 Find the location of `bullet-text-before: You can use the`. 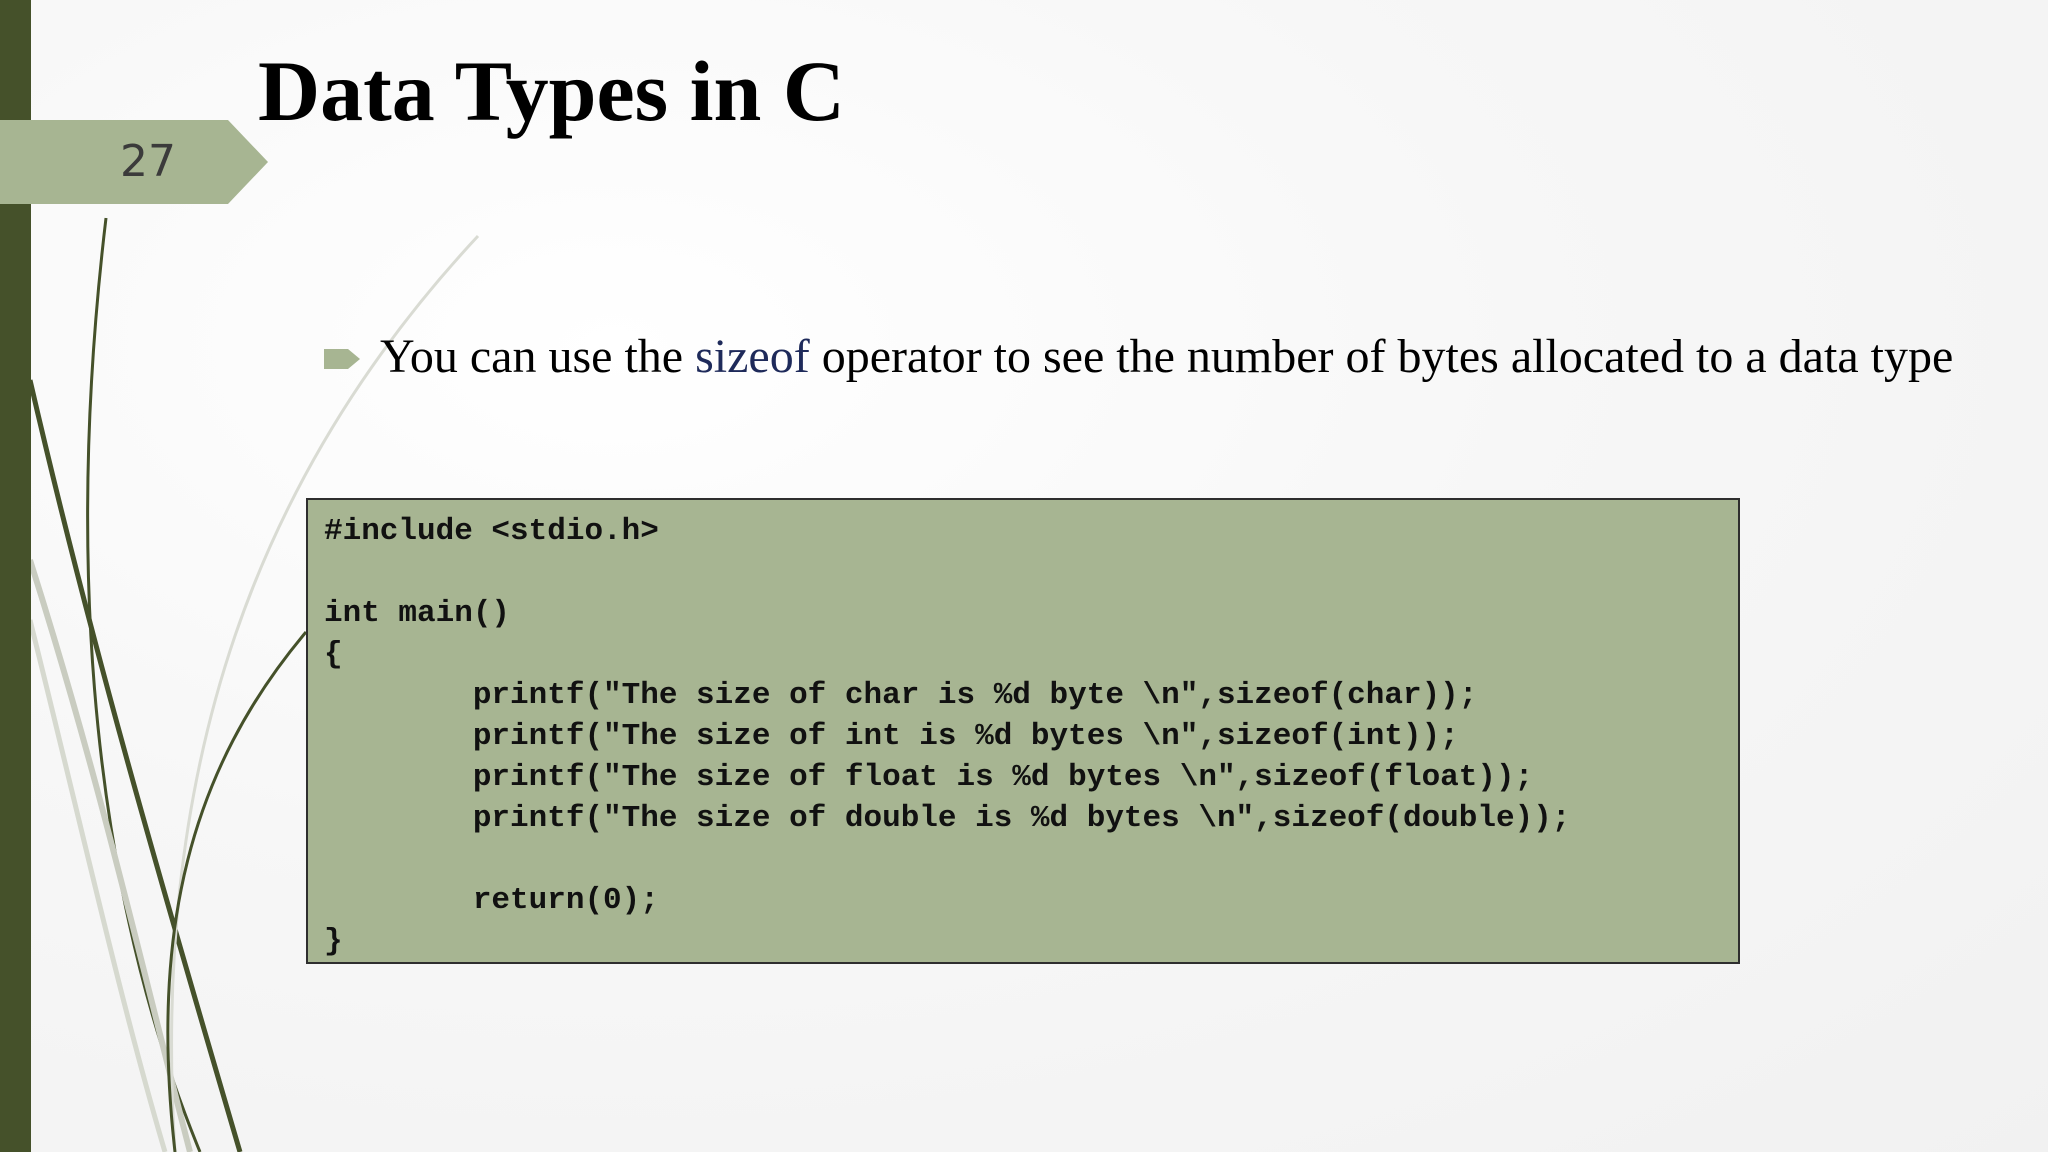

bullet-text-before: You can use the is located at coordinates (538, 356).